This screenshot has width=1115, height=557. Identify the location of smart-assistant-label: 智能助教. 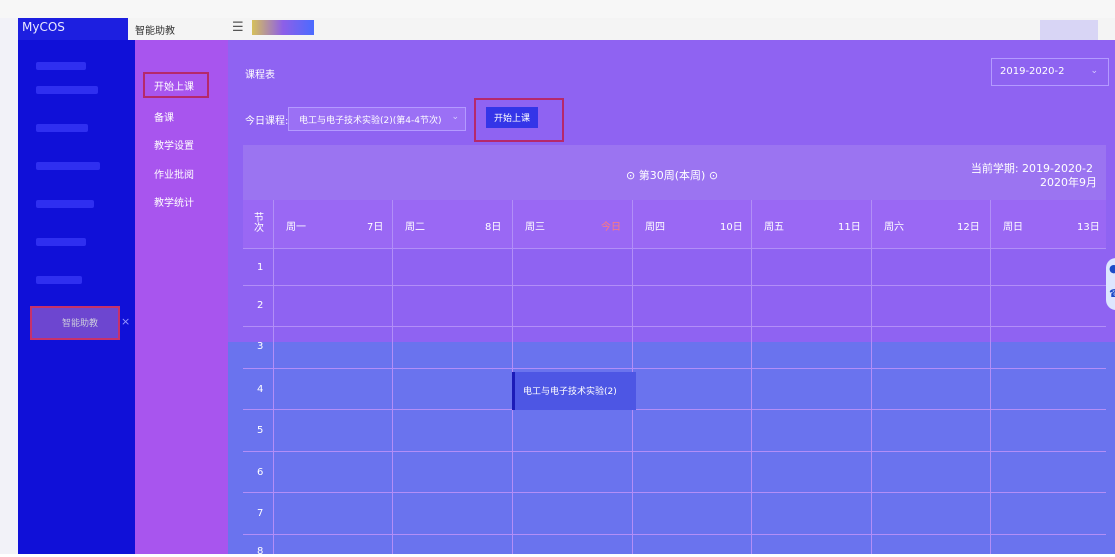
(80, 324).